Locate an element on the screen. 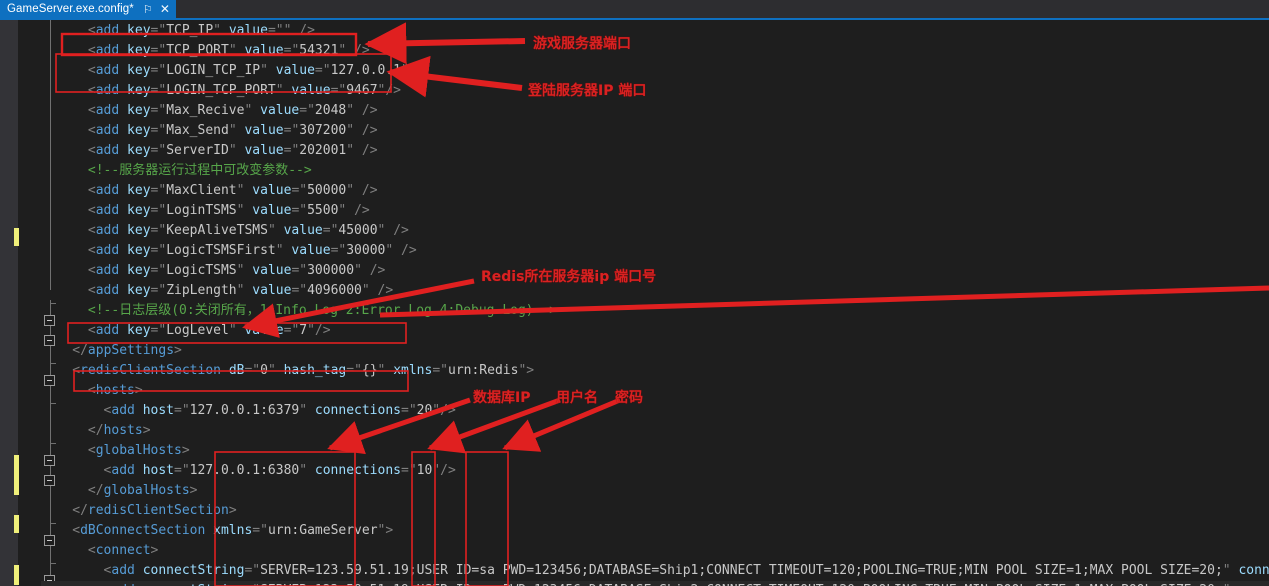  code-line: <add key="TCP_IP" value="" /> is located at coordinates (178, 31).